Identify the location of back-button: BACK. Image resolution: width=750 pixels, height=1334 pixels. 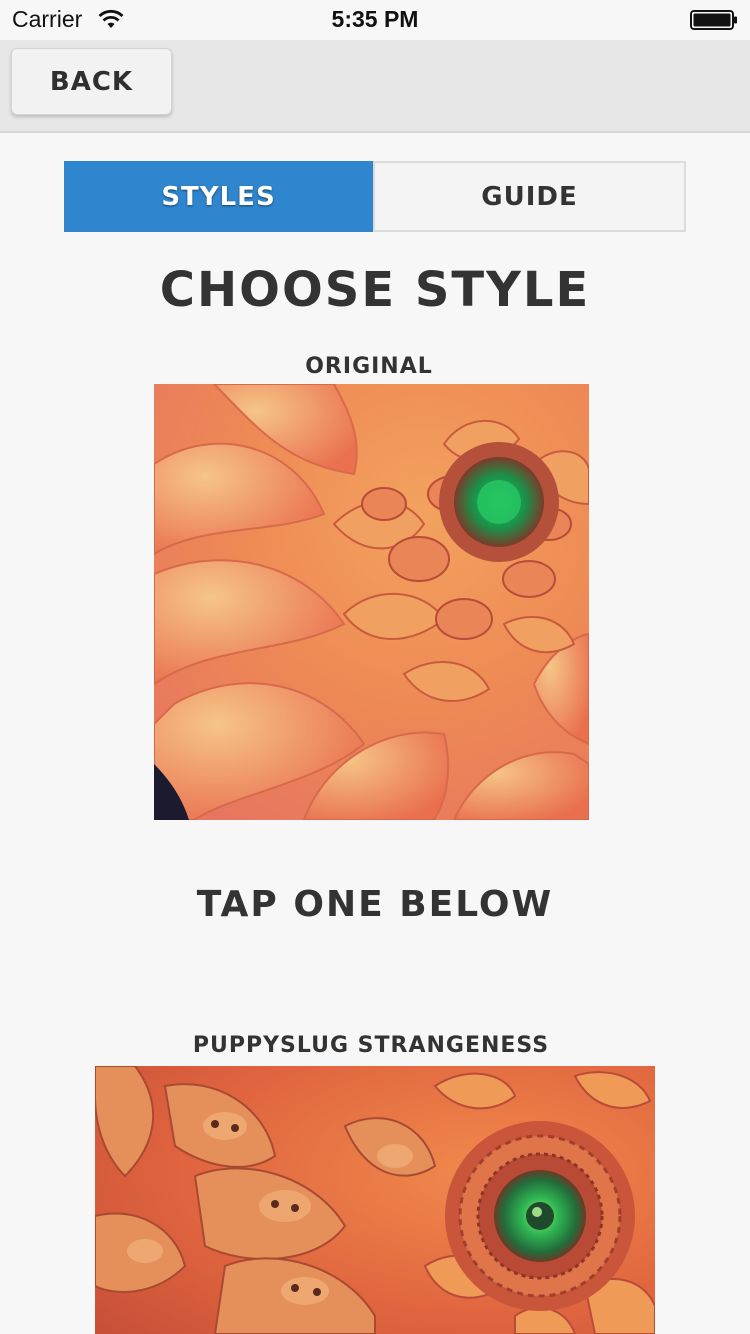
(91, 81).